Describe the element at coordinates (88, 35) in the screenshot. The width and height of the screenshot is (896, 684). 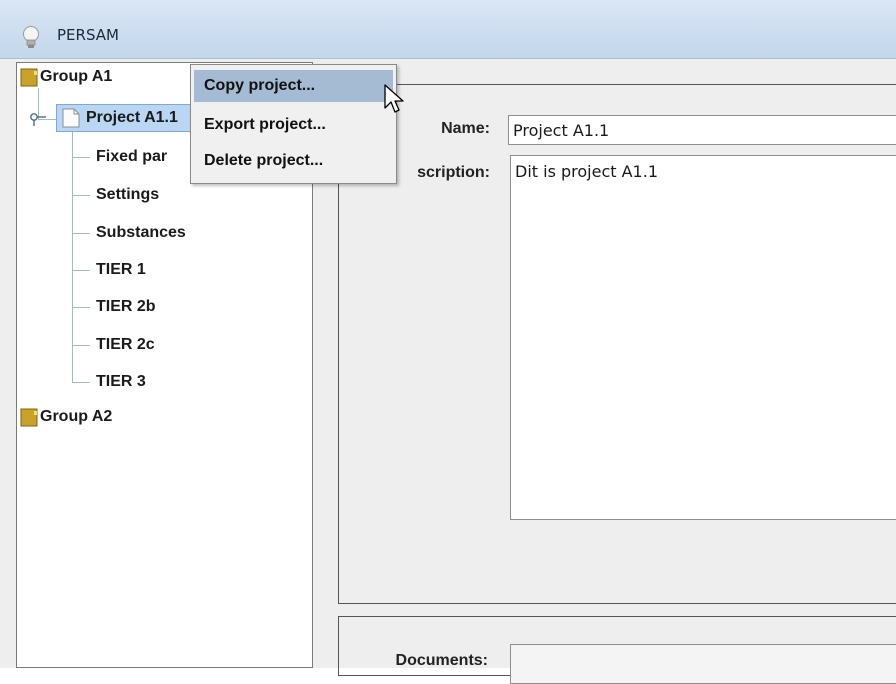
I see `window-title: PERSAM` at that location.